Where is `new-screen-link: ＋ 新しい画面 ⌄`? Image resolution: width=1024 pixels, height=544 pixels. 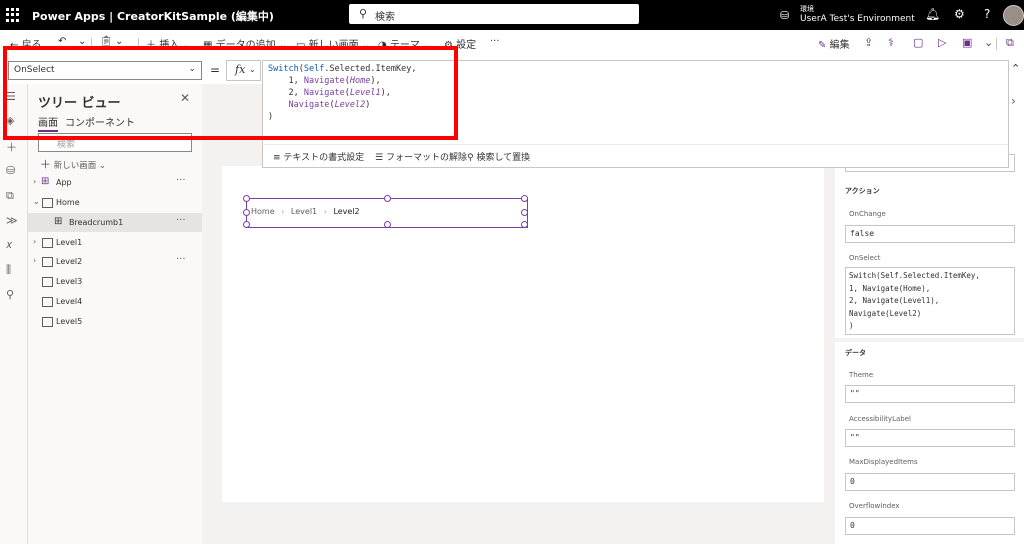
new-screen-link: ＋ 新しい画面 ⌄ is located at coordinates (73, 164).